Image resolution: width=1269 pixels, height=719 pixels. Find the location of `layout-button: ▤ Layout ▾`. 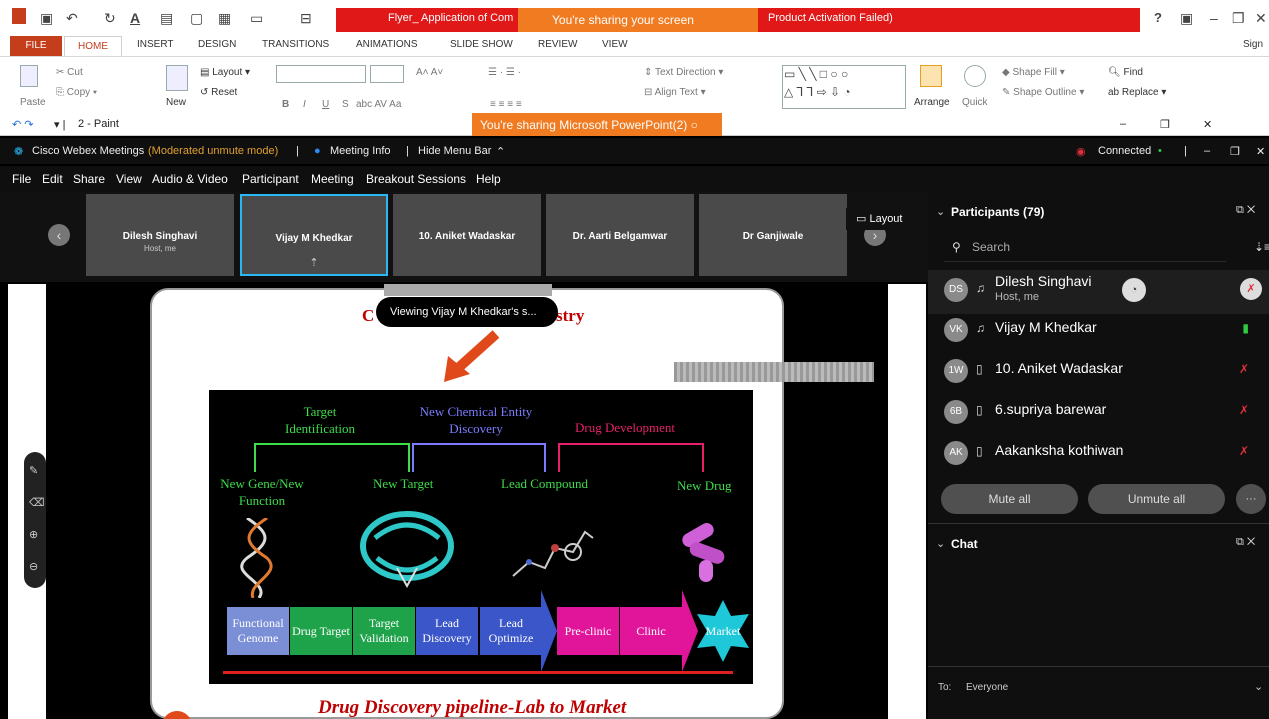

layout-button: ▤ Layout ▾ is located at coordinates (225, 72).